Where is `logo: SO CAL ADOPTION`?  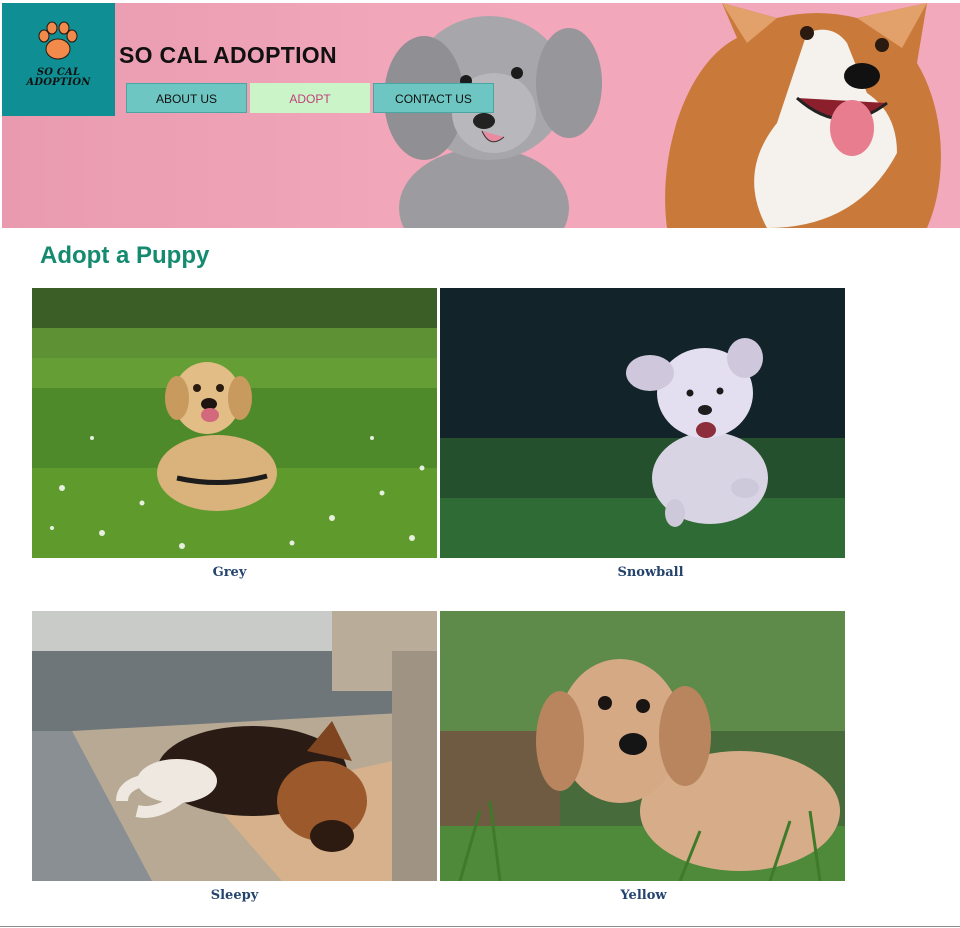 logo: SO CAL ADOPTION is located at coordinates (58, 59).